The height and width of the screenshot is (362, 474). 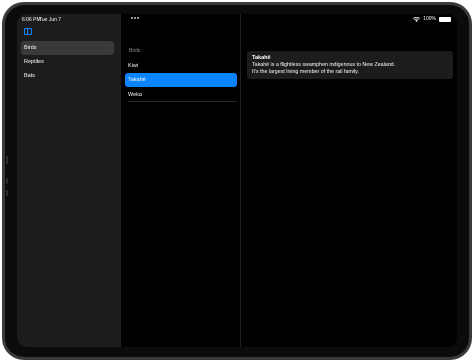 I want to click on list-item-label: Weka, so click(x=135, y=95).